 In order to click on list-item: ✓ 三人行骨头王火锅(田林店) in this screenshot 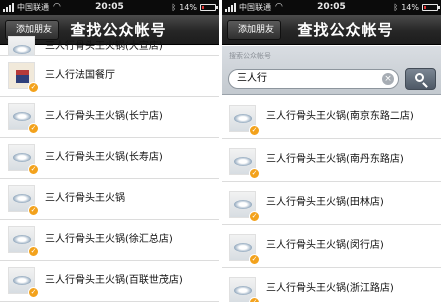, I will do `click(331, 203)`.